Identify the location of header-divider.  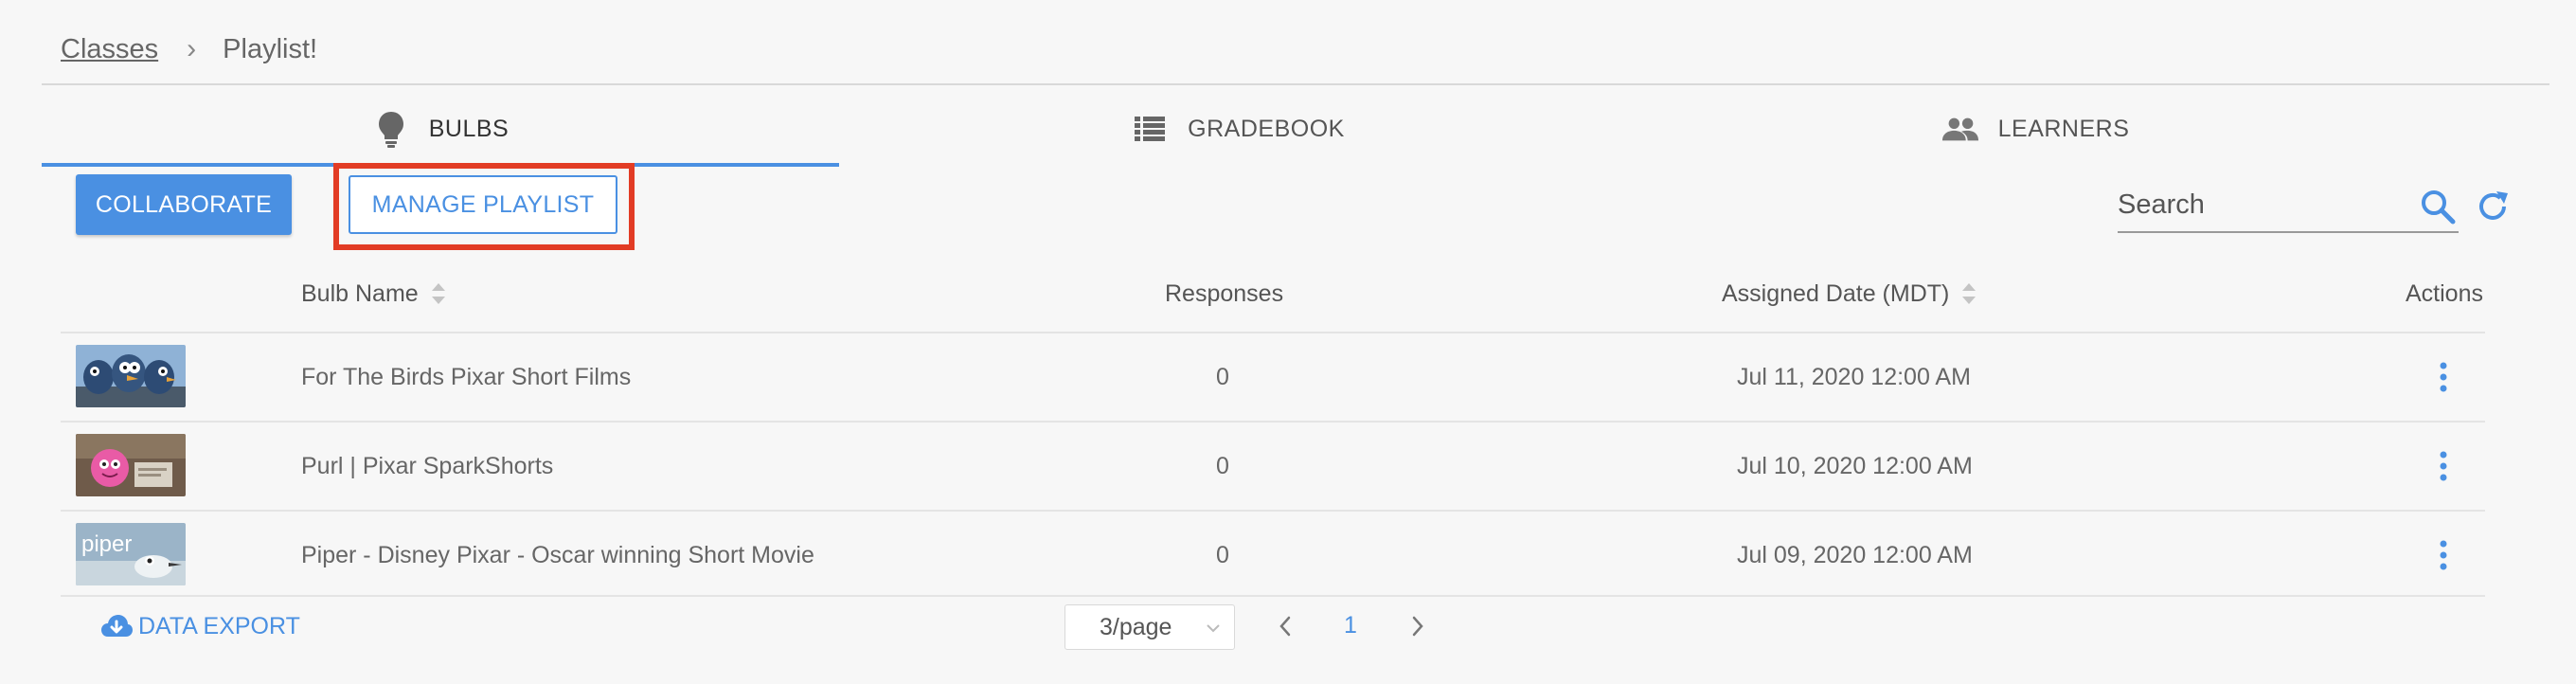
(1295, 84).